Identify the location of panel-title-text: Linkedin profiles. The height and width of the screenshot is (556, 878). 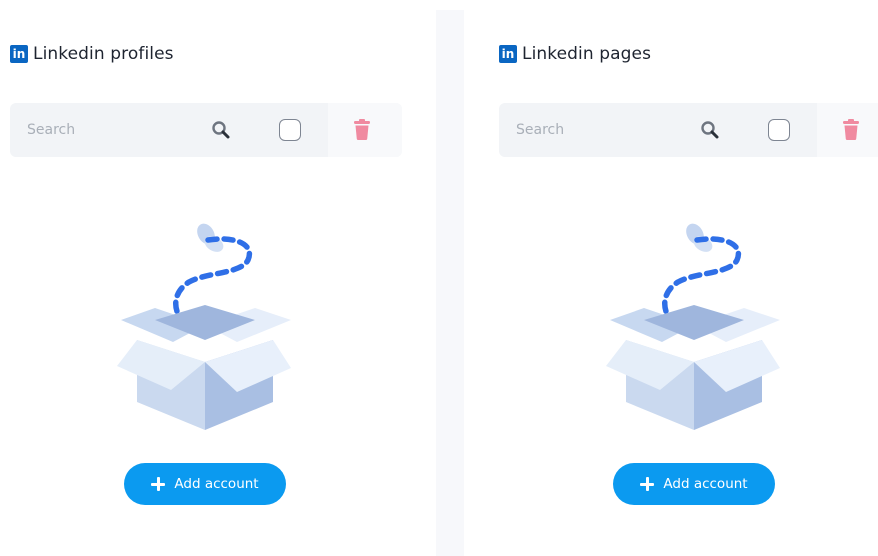
(103, 54).